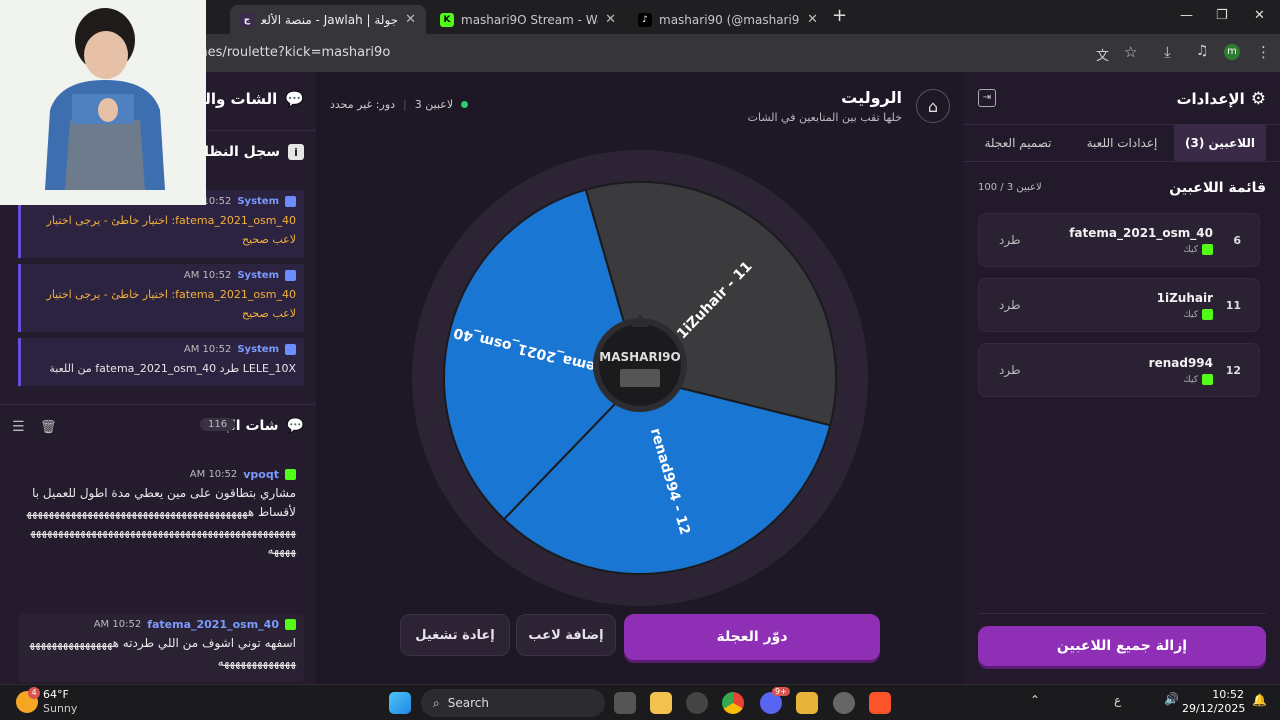 This screenshot has height=720, width=1280. I want to click on tab-tiktok: ♪ mashari90 (@mashari9o) | TikTok ✕, so click(728, 19).